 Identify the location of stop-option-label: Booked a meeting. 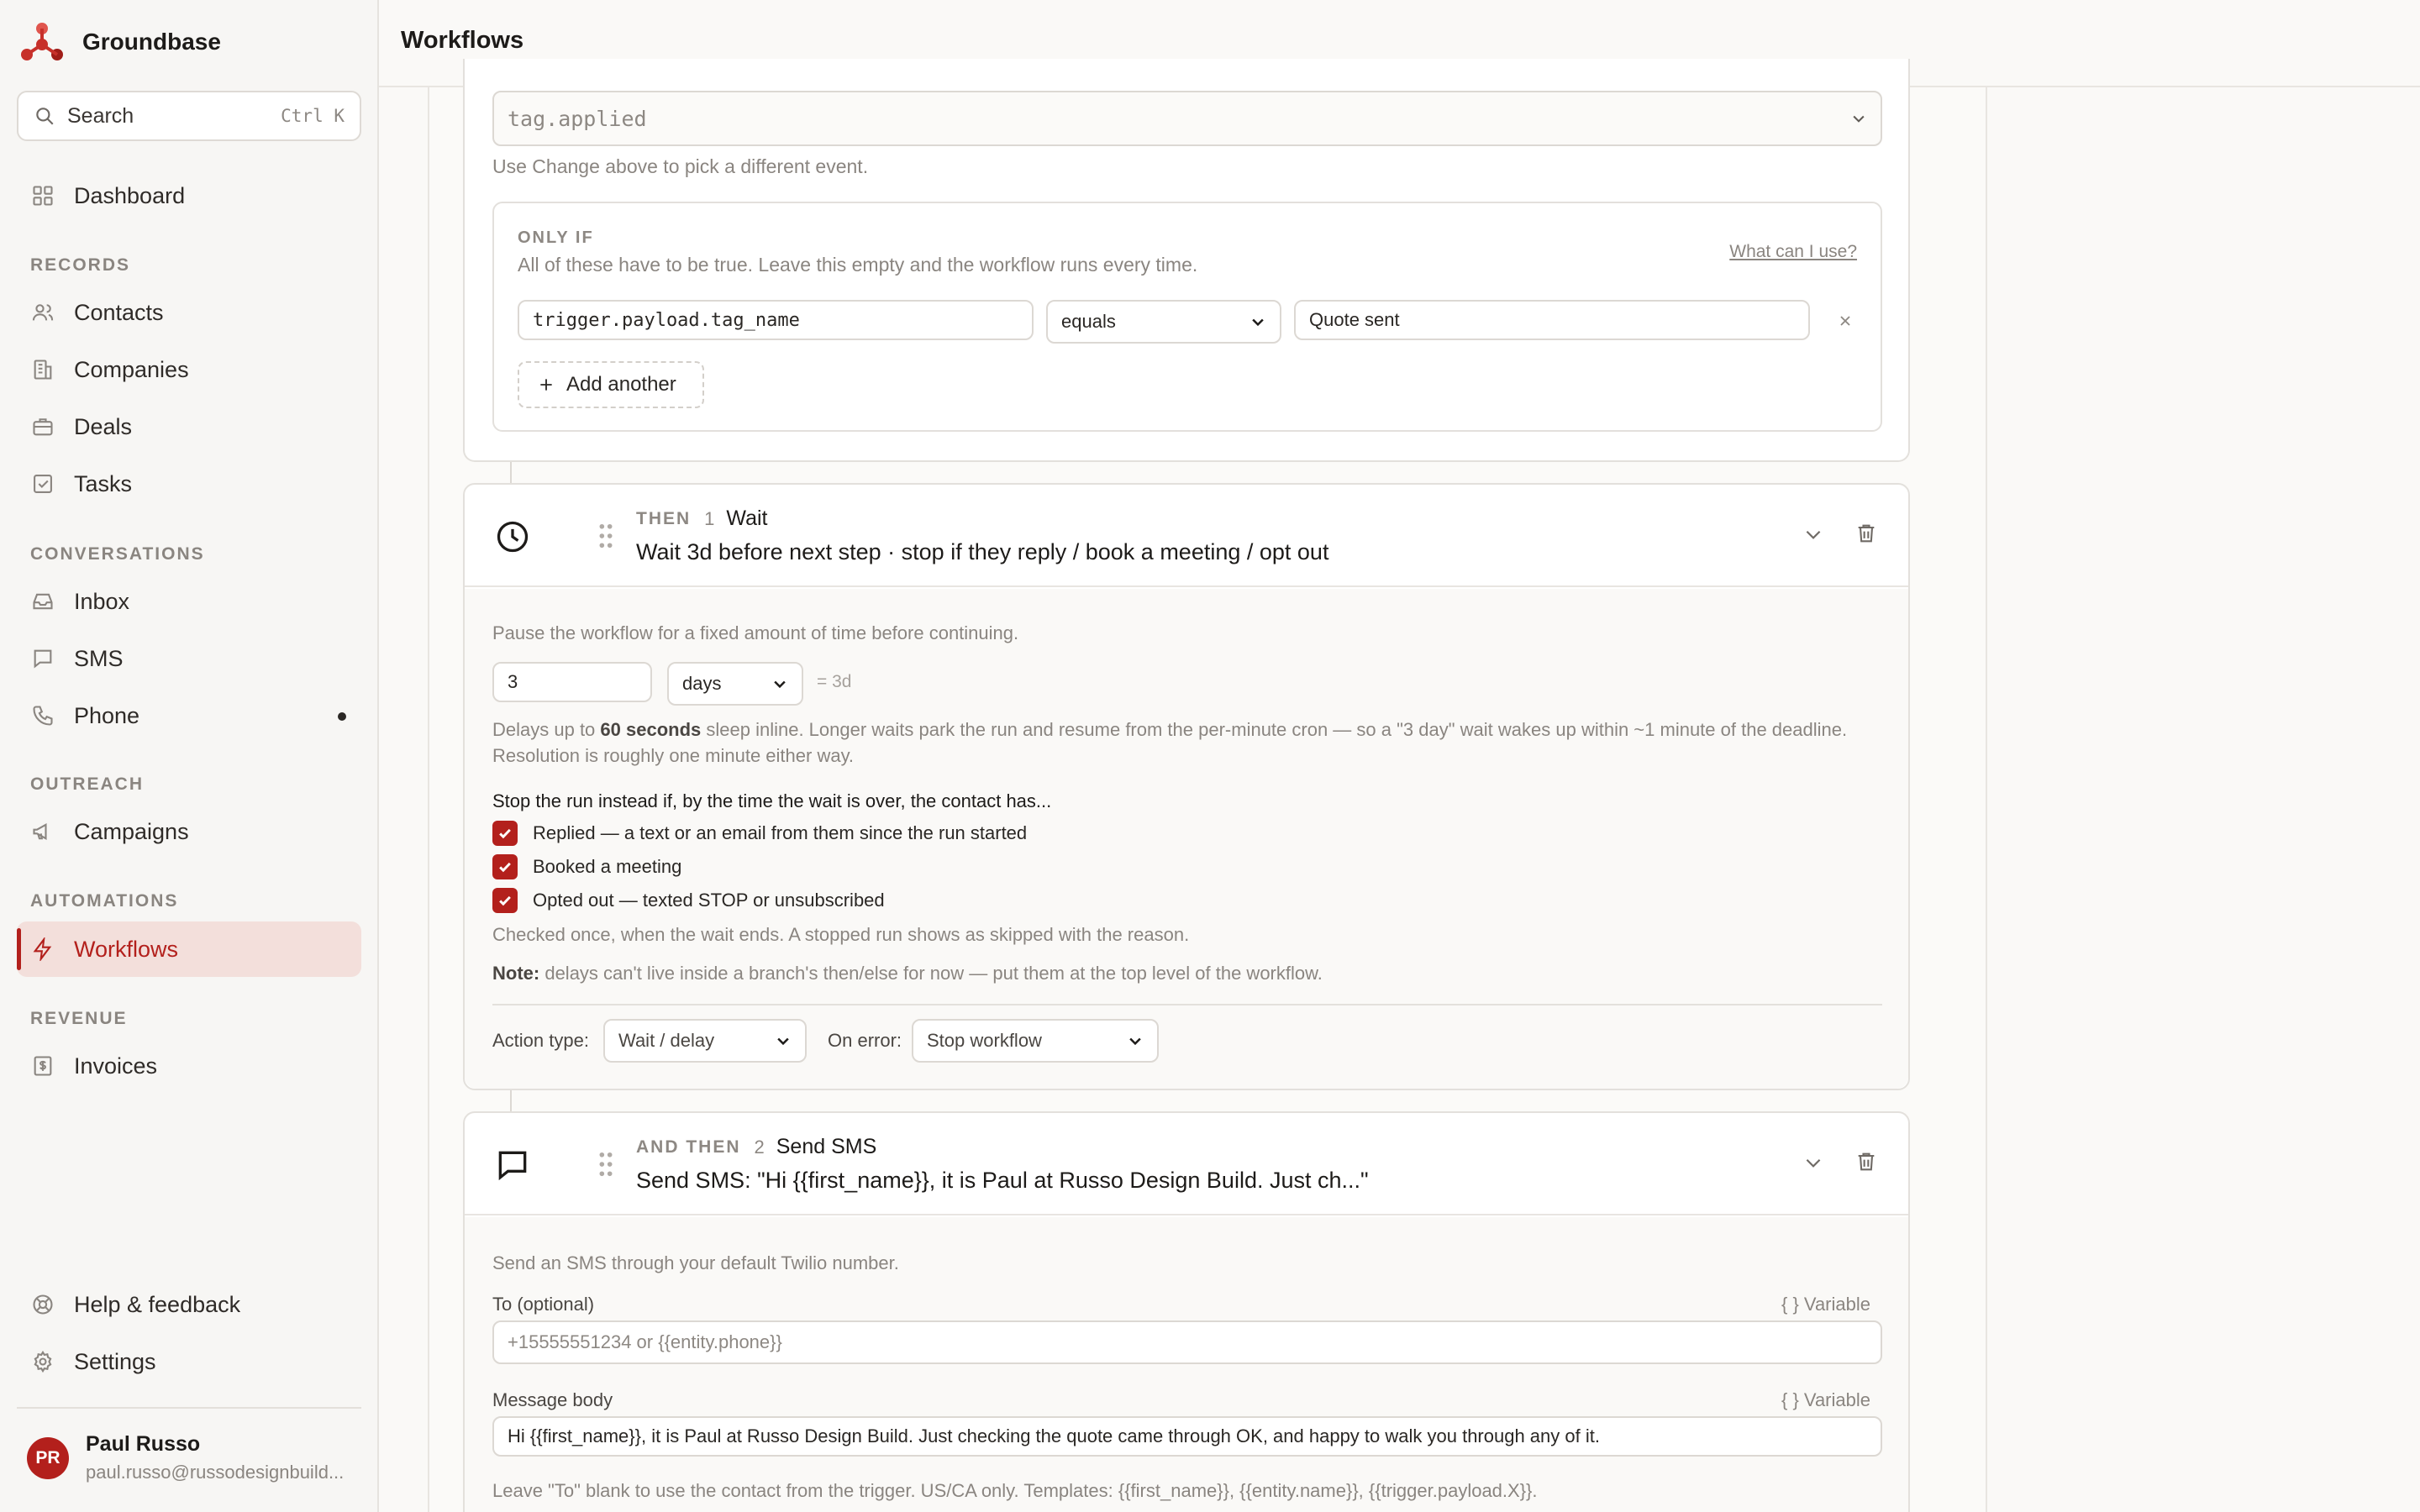
(607, 866).